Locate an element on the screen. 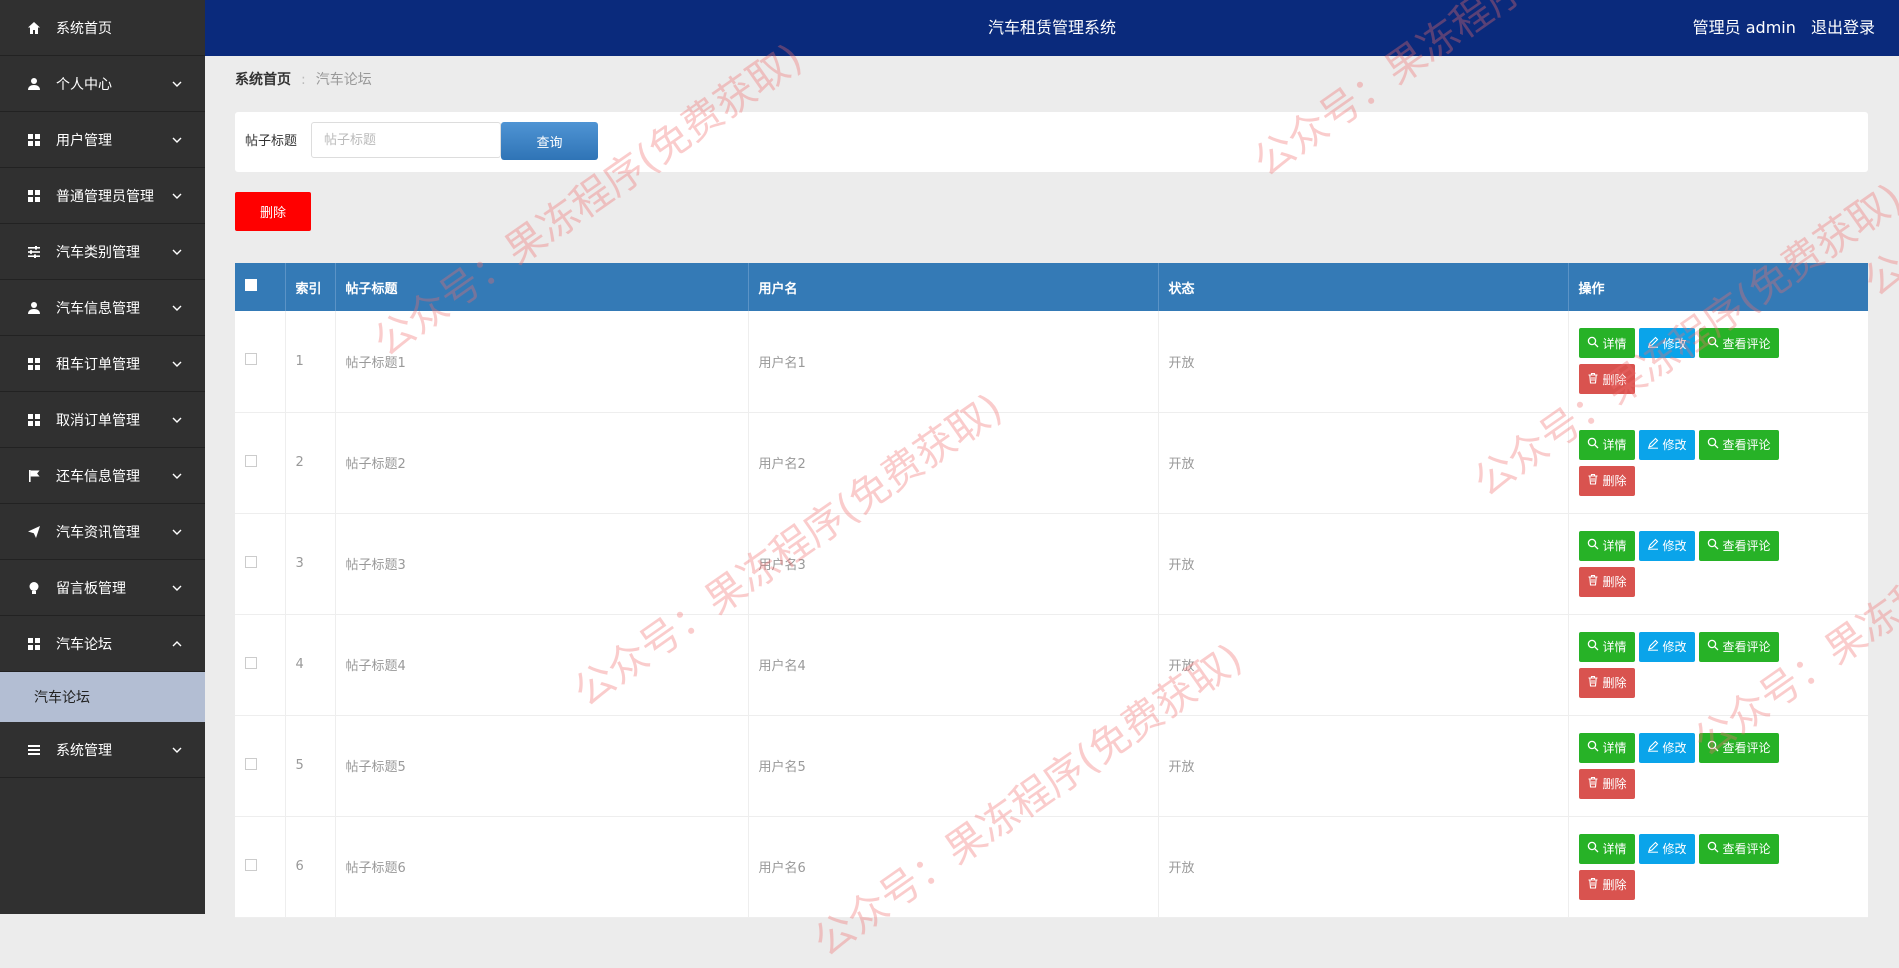 The height and width of the screenshot is (968, 1899). sidebar-item-11: 汽车论坛 is located at coordinates (102, 644).